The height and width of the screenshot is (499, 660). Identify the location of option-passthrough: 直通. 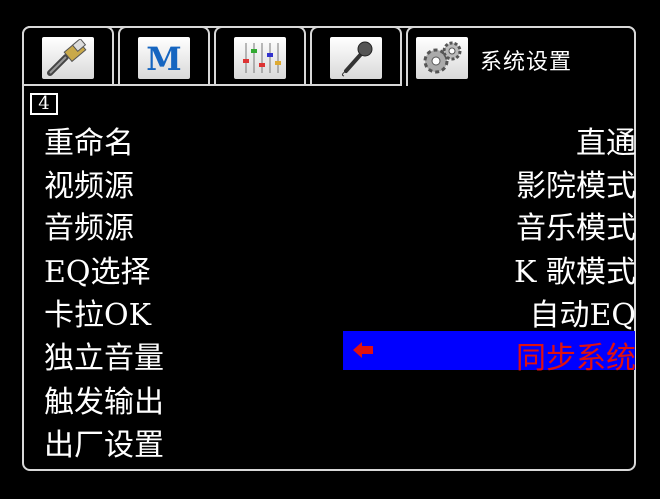
(606, 140).